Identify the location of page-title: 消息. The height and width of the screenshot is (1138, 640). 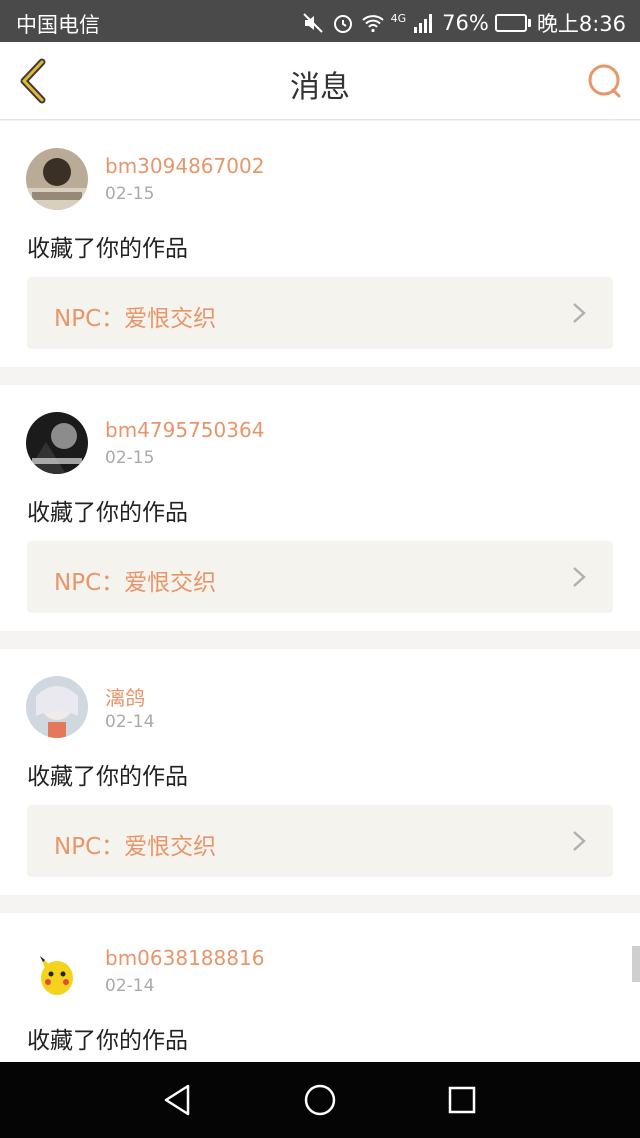
(320, 87).